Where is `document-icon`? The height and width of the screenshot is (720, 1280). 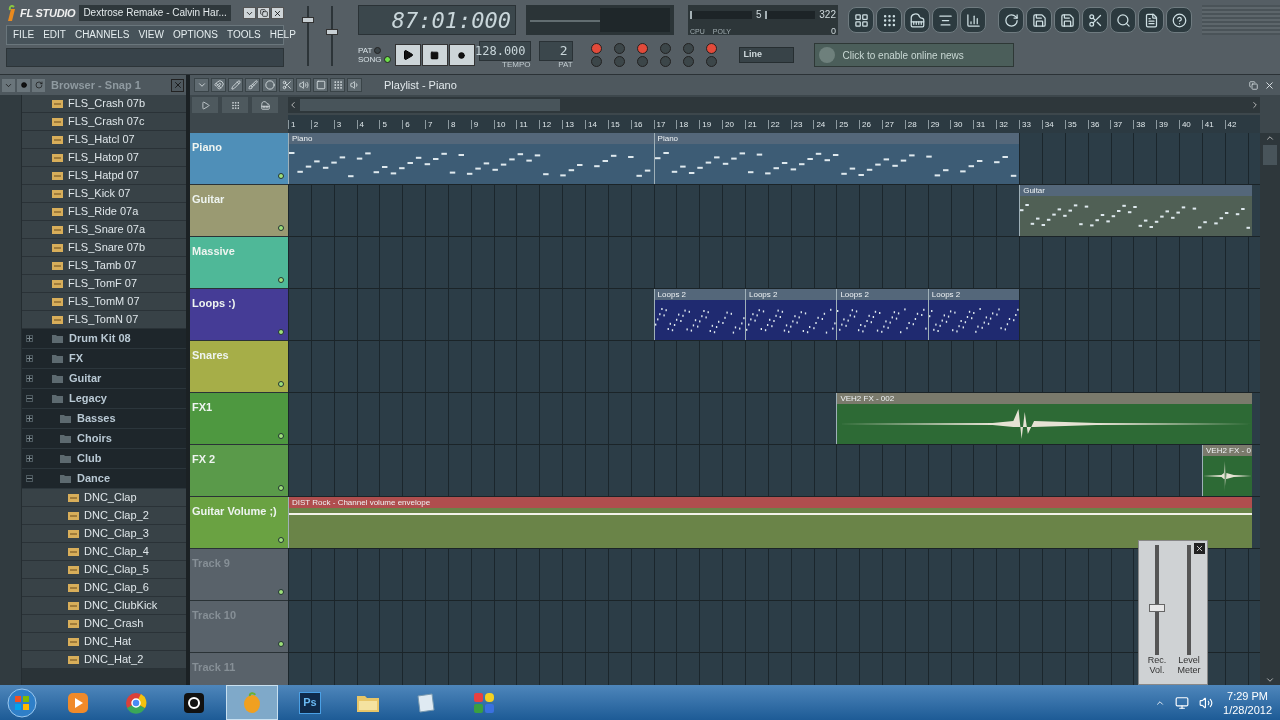
document-icon is located at coordinates (1151, 20).